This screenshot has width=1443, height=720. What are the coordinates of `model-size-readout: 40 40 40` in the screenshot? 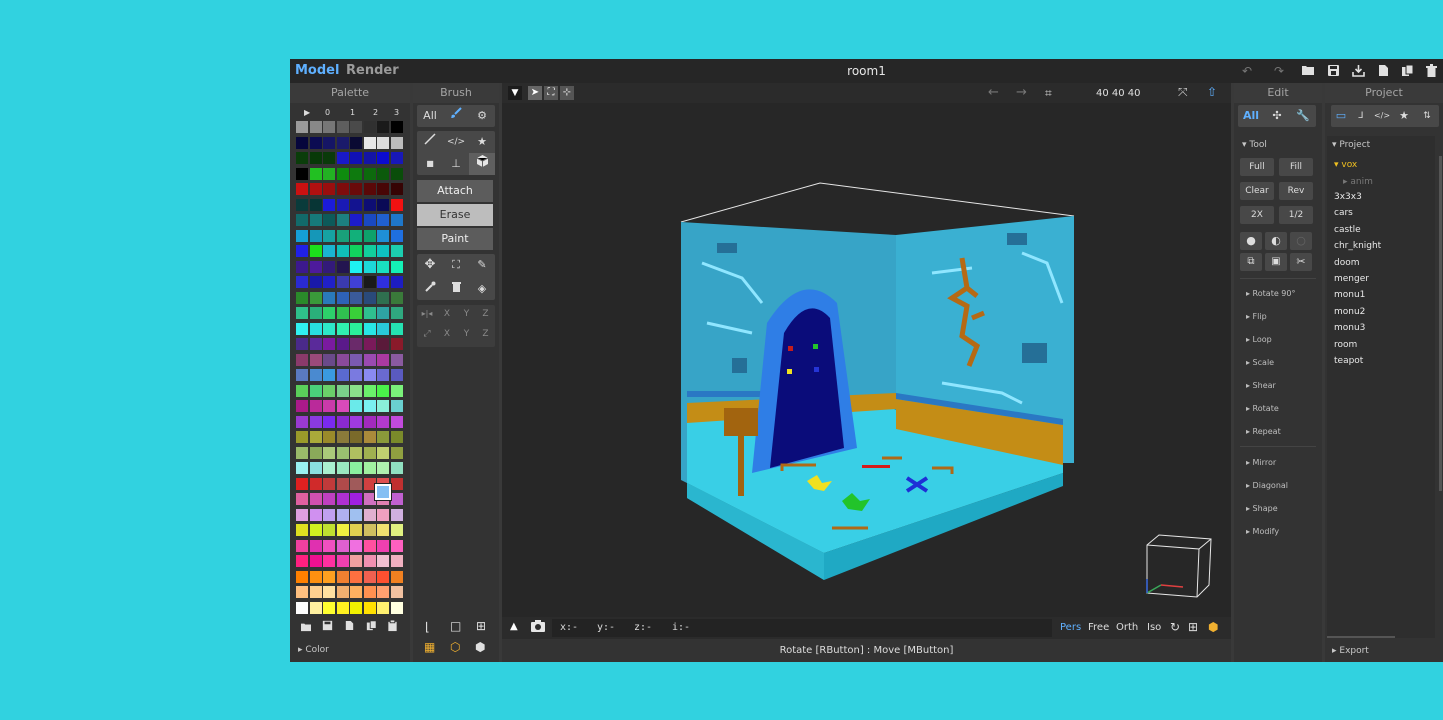 It's located at (1118, 93).